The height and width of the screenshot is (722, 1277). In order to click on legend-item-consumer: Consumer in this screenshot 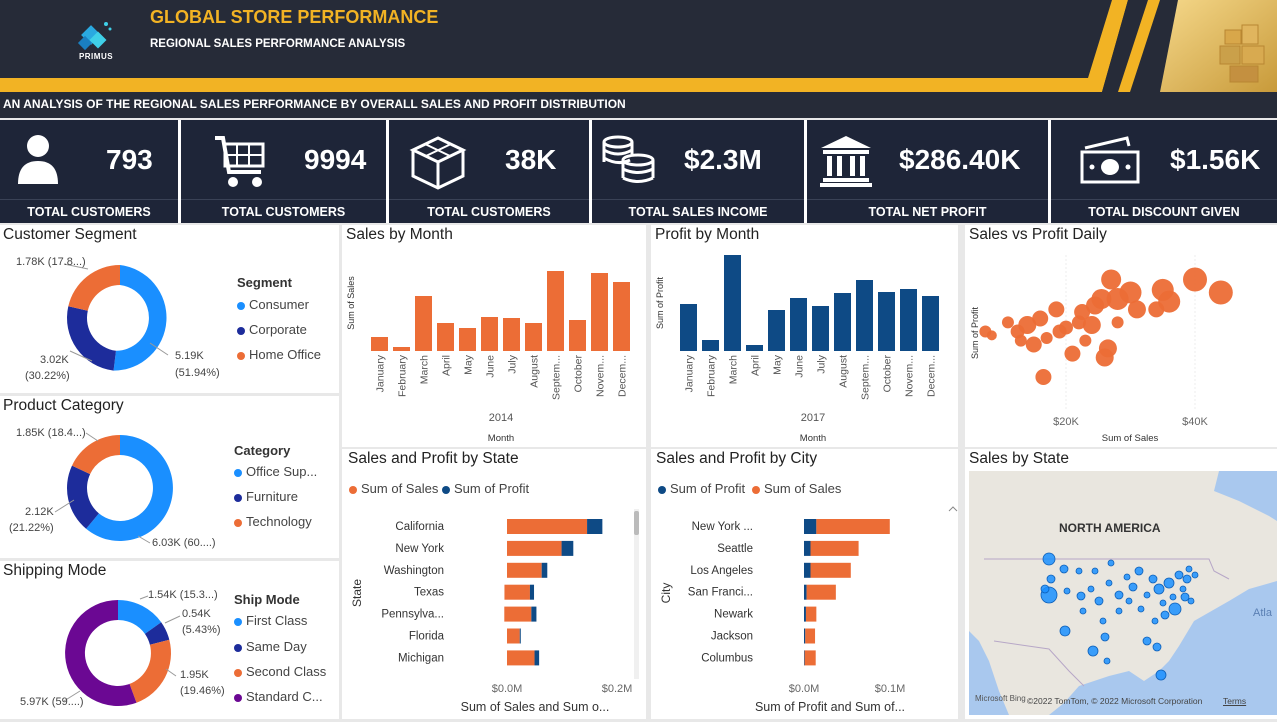, I will do `click(273, 304)`.